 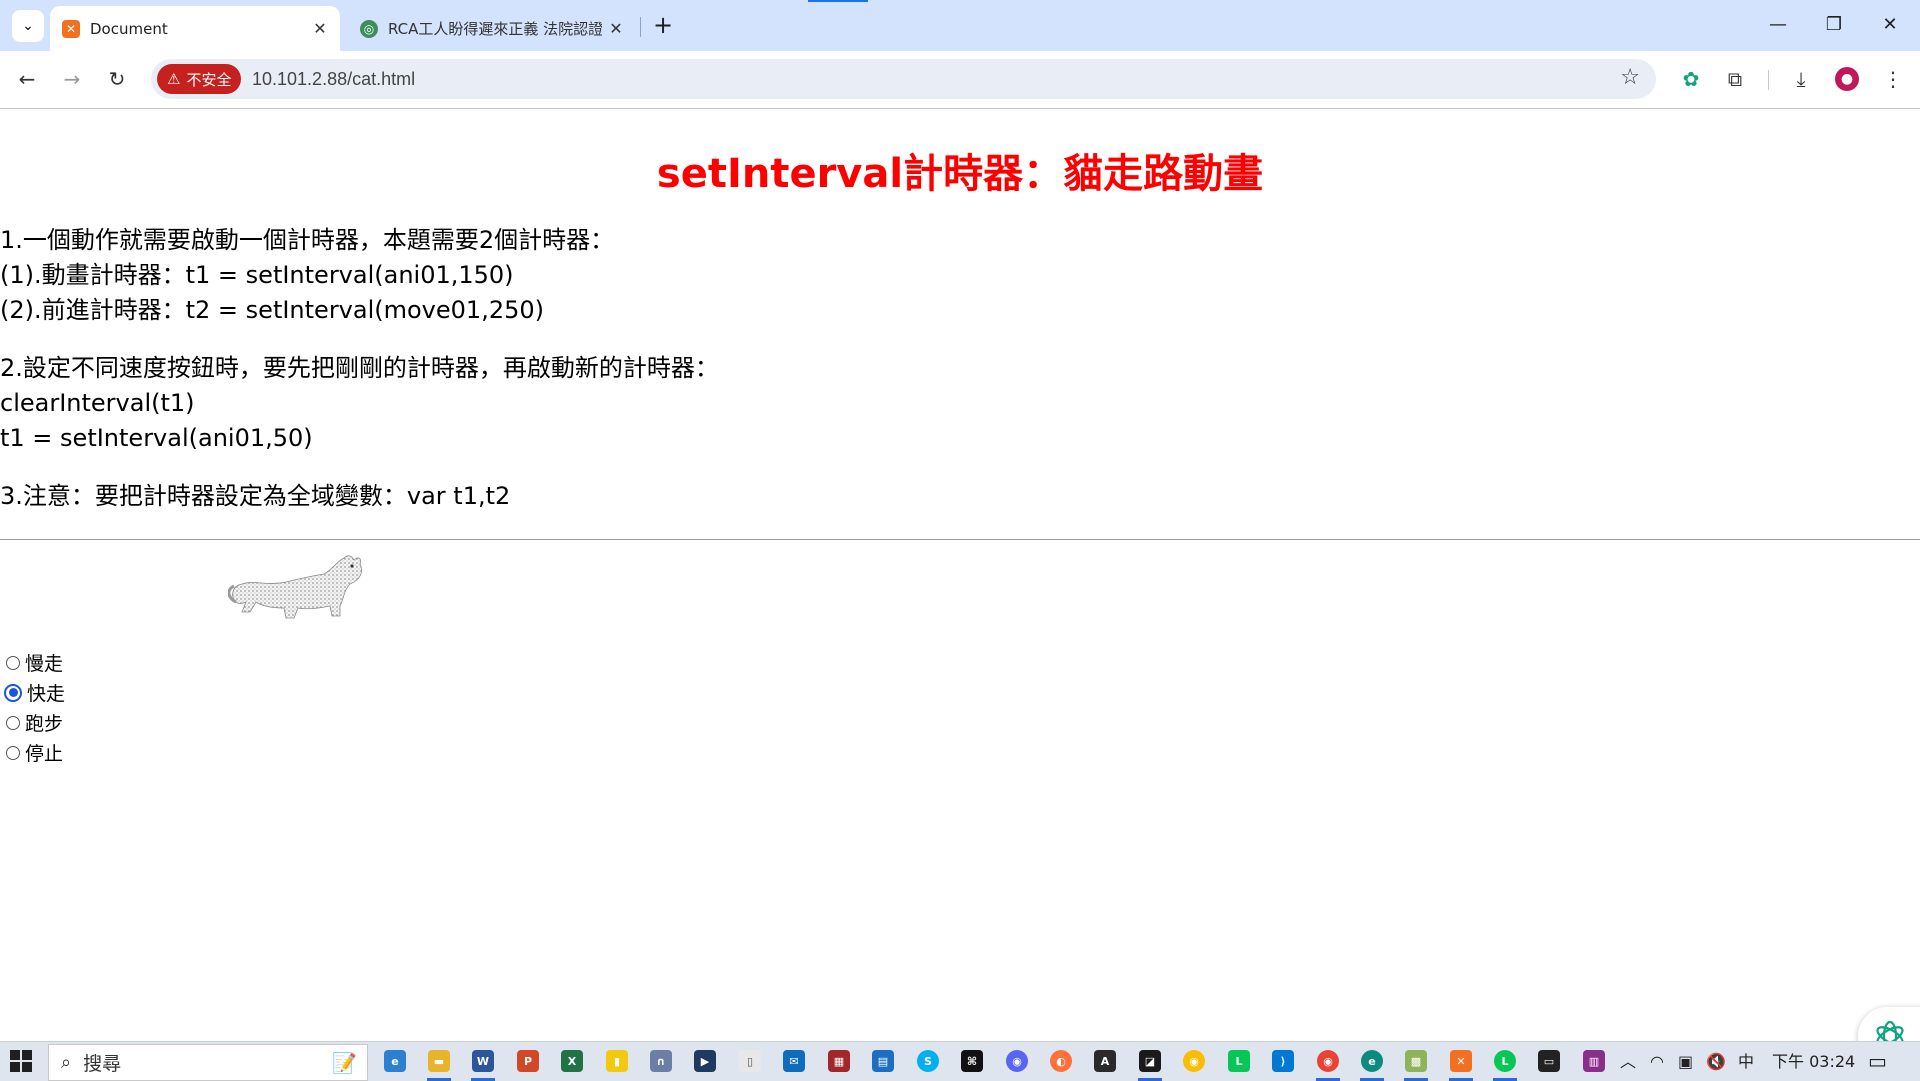 I want to click on terminal-icon: ▭, so click(x=1549, y=1061).